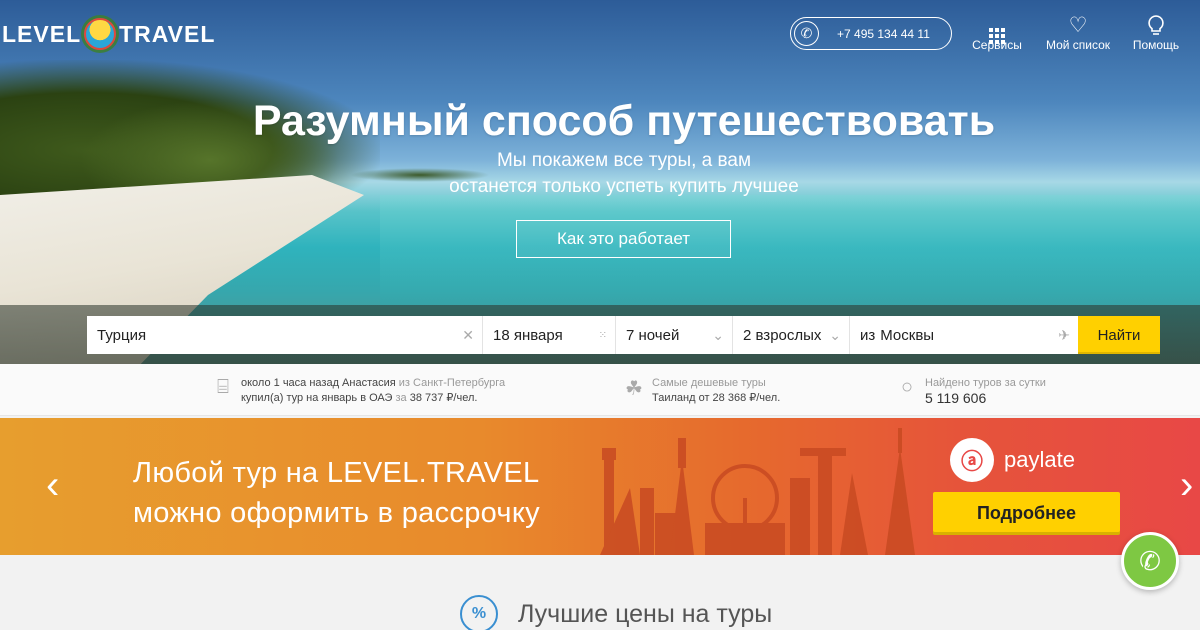 This screenshot has height=630, width=1200. Describe the element at coordinates (624, 186) in the screenshot. I see `subtitle-line-2: останется только успеть купить лучшее` at that location.